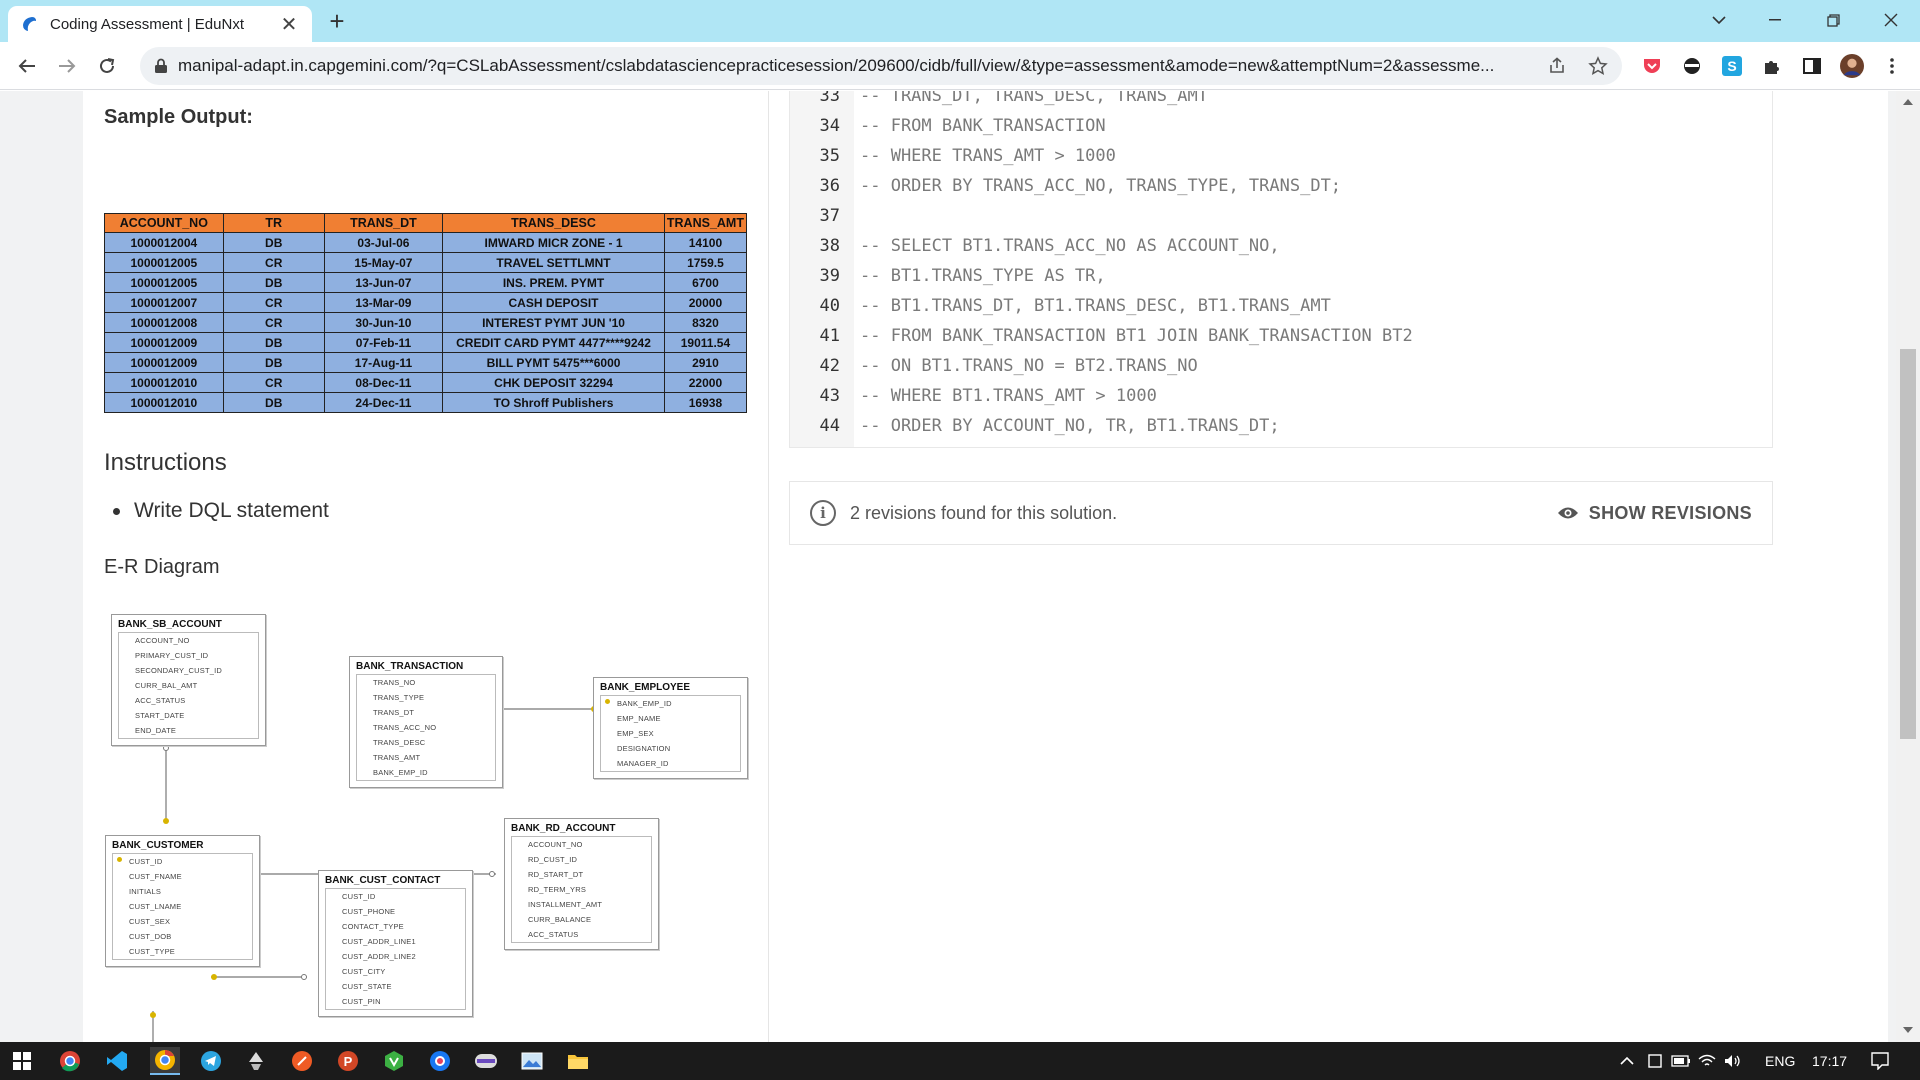 Image resolution: width=1920 pixels, height=1080 pixels. I want to click on reload-icon, so click(107, 66).